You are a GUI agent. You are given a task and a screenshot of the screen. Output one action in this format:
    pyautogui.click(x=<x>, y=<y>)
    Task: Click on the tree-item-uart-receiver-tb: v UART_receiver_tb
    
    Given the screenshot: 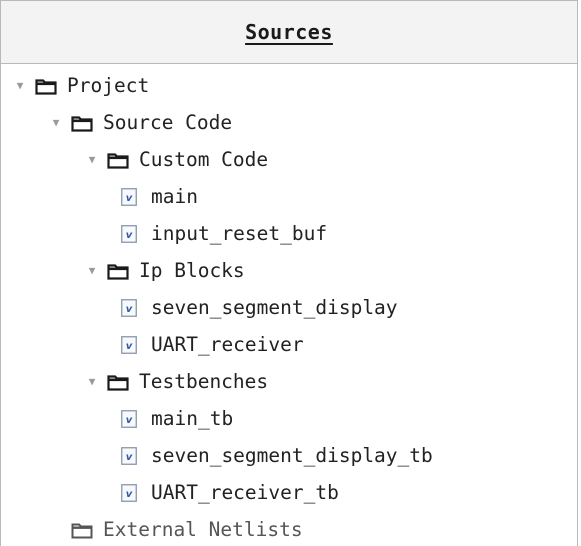 What is the action you would take?
    pyautogui.click(x=289, y=492)
    